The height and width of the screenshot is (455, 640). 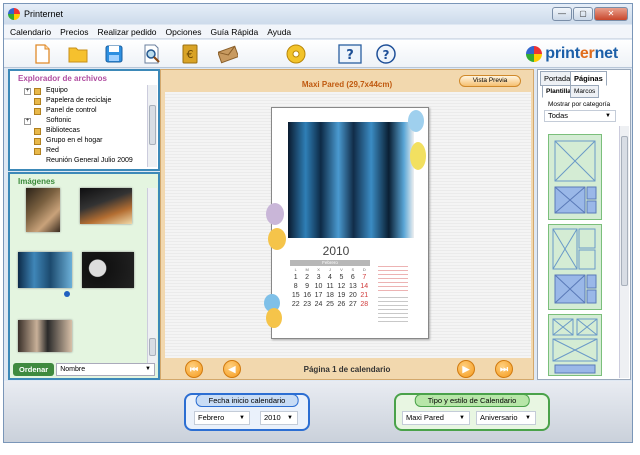 What do you see at coordinates (588, 78) in the screenshot?
I see `tab-paginas: Páginas` at bounding box center [588, 78].